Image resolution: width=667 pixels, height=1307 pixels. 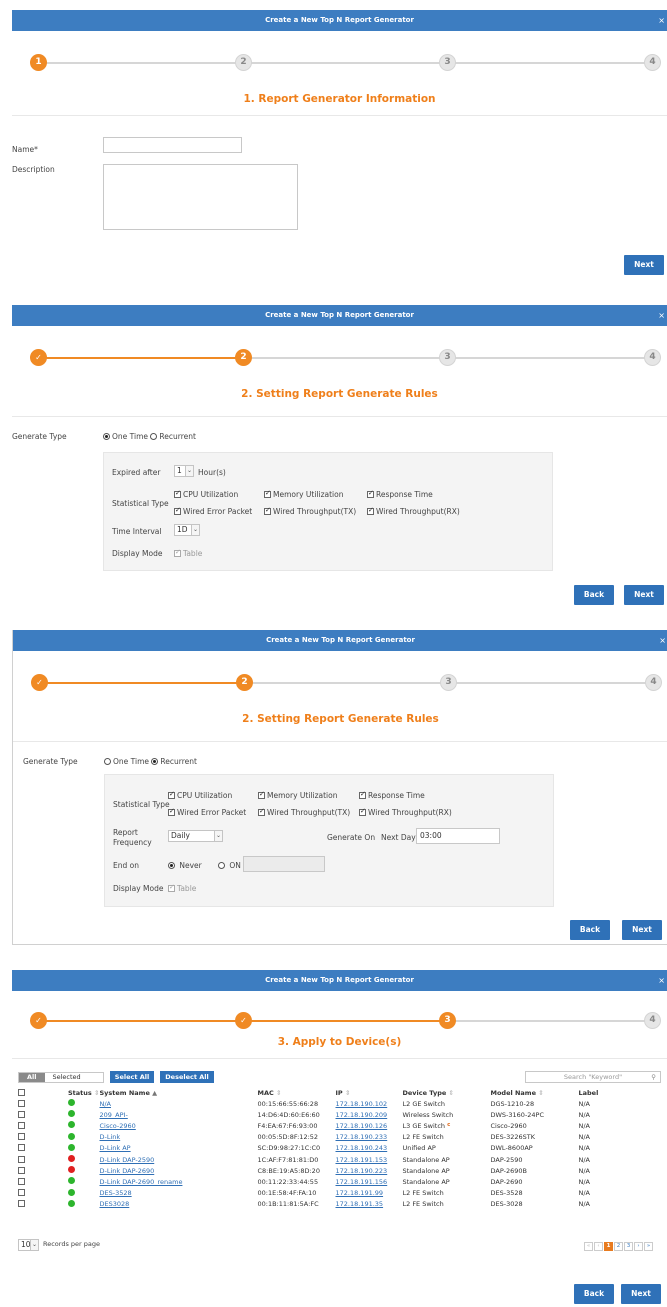 What do you see at coordinates (458, 836) in the screenshot?
I see `generate-on-time-input: 03:00` at bounding box center [458, 836].